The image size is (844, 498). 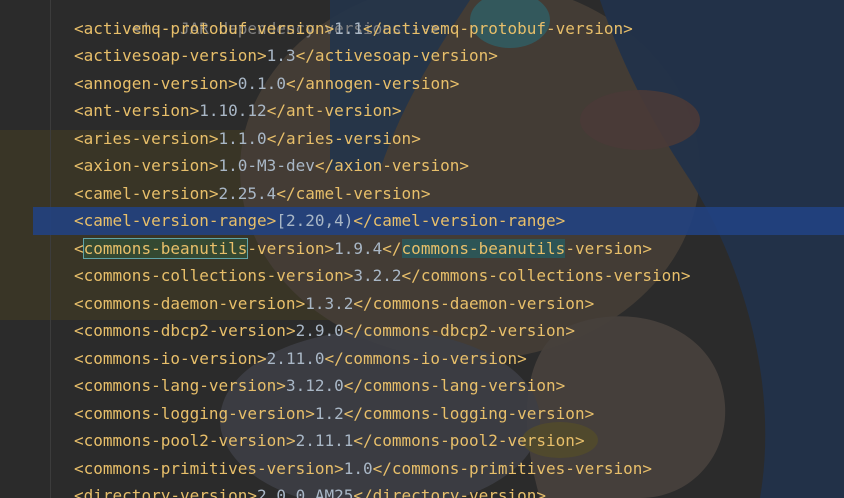 I want to click on close-tag-name: commons-lang-version, so click(x=459, y=385).